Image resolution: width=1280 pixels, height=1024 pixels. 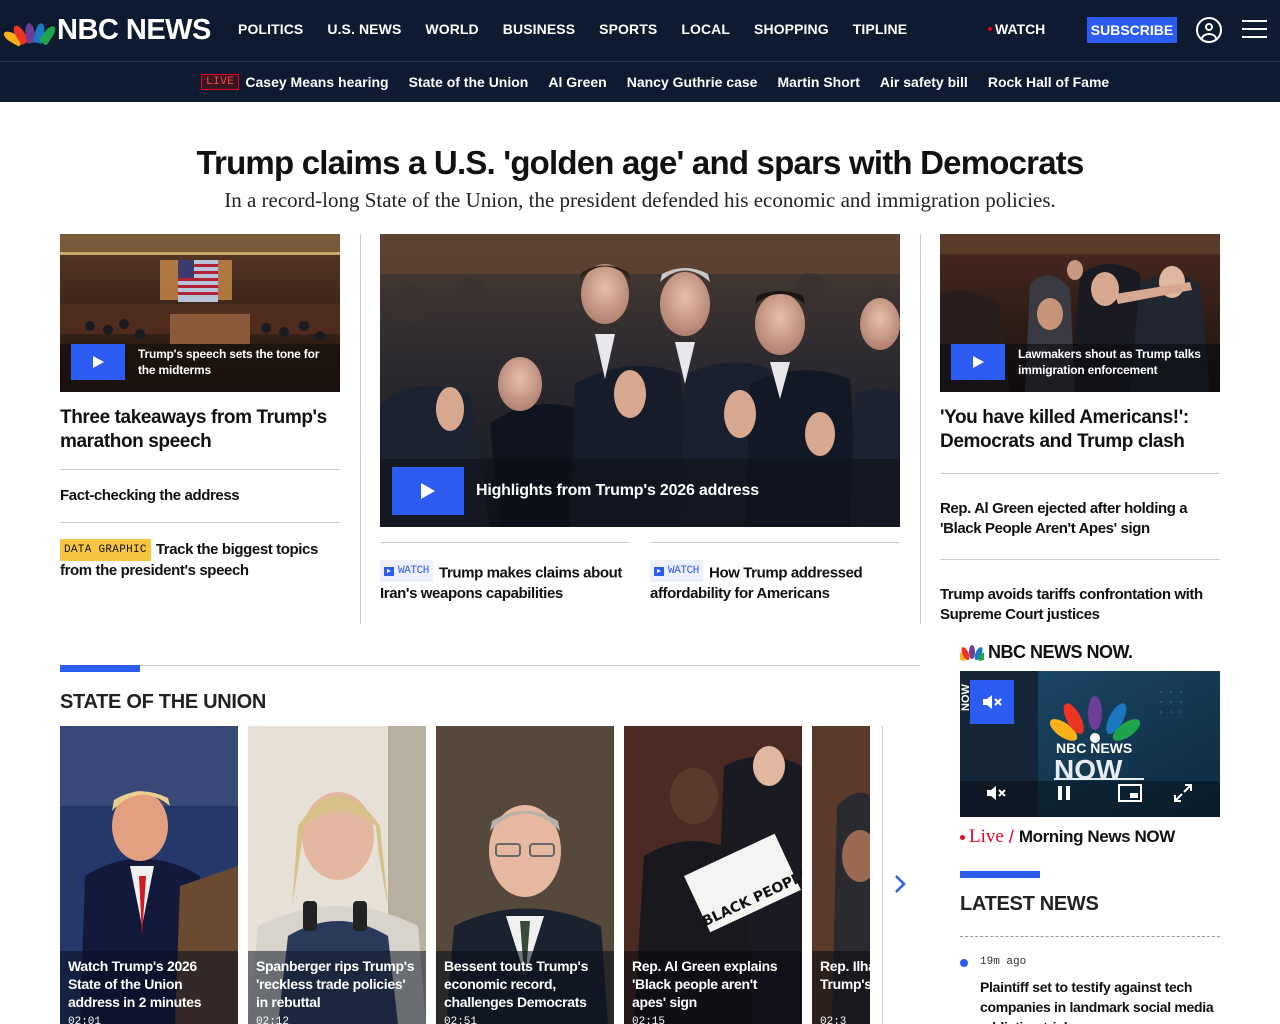 What do you see at coordinates (833, 1020) in the screenshot?
I see `card-duration: 02:3` at bounding box center [833, 1020].